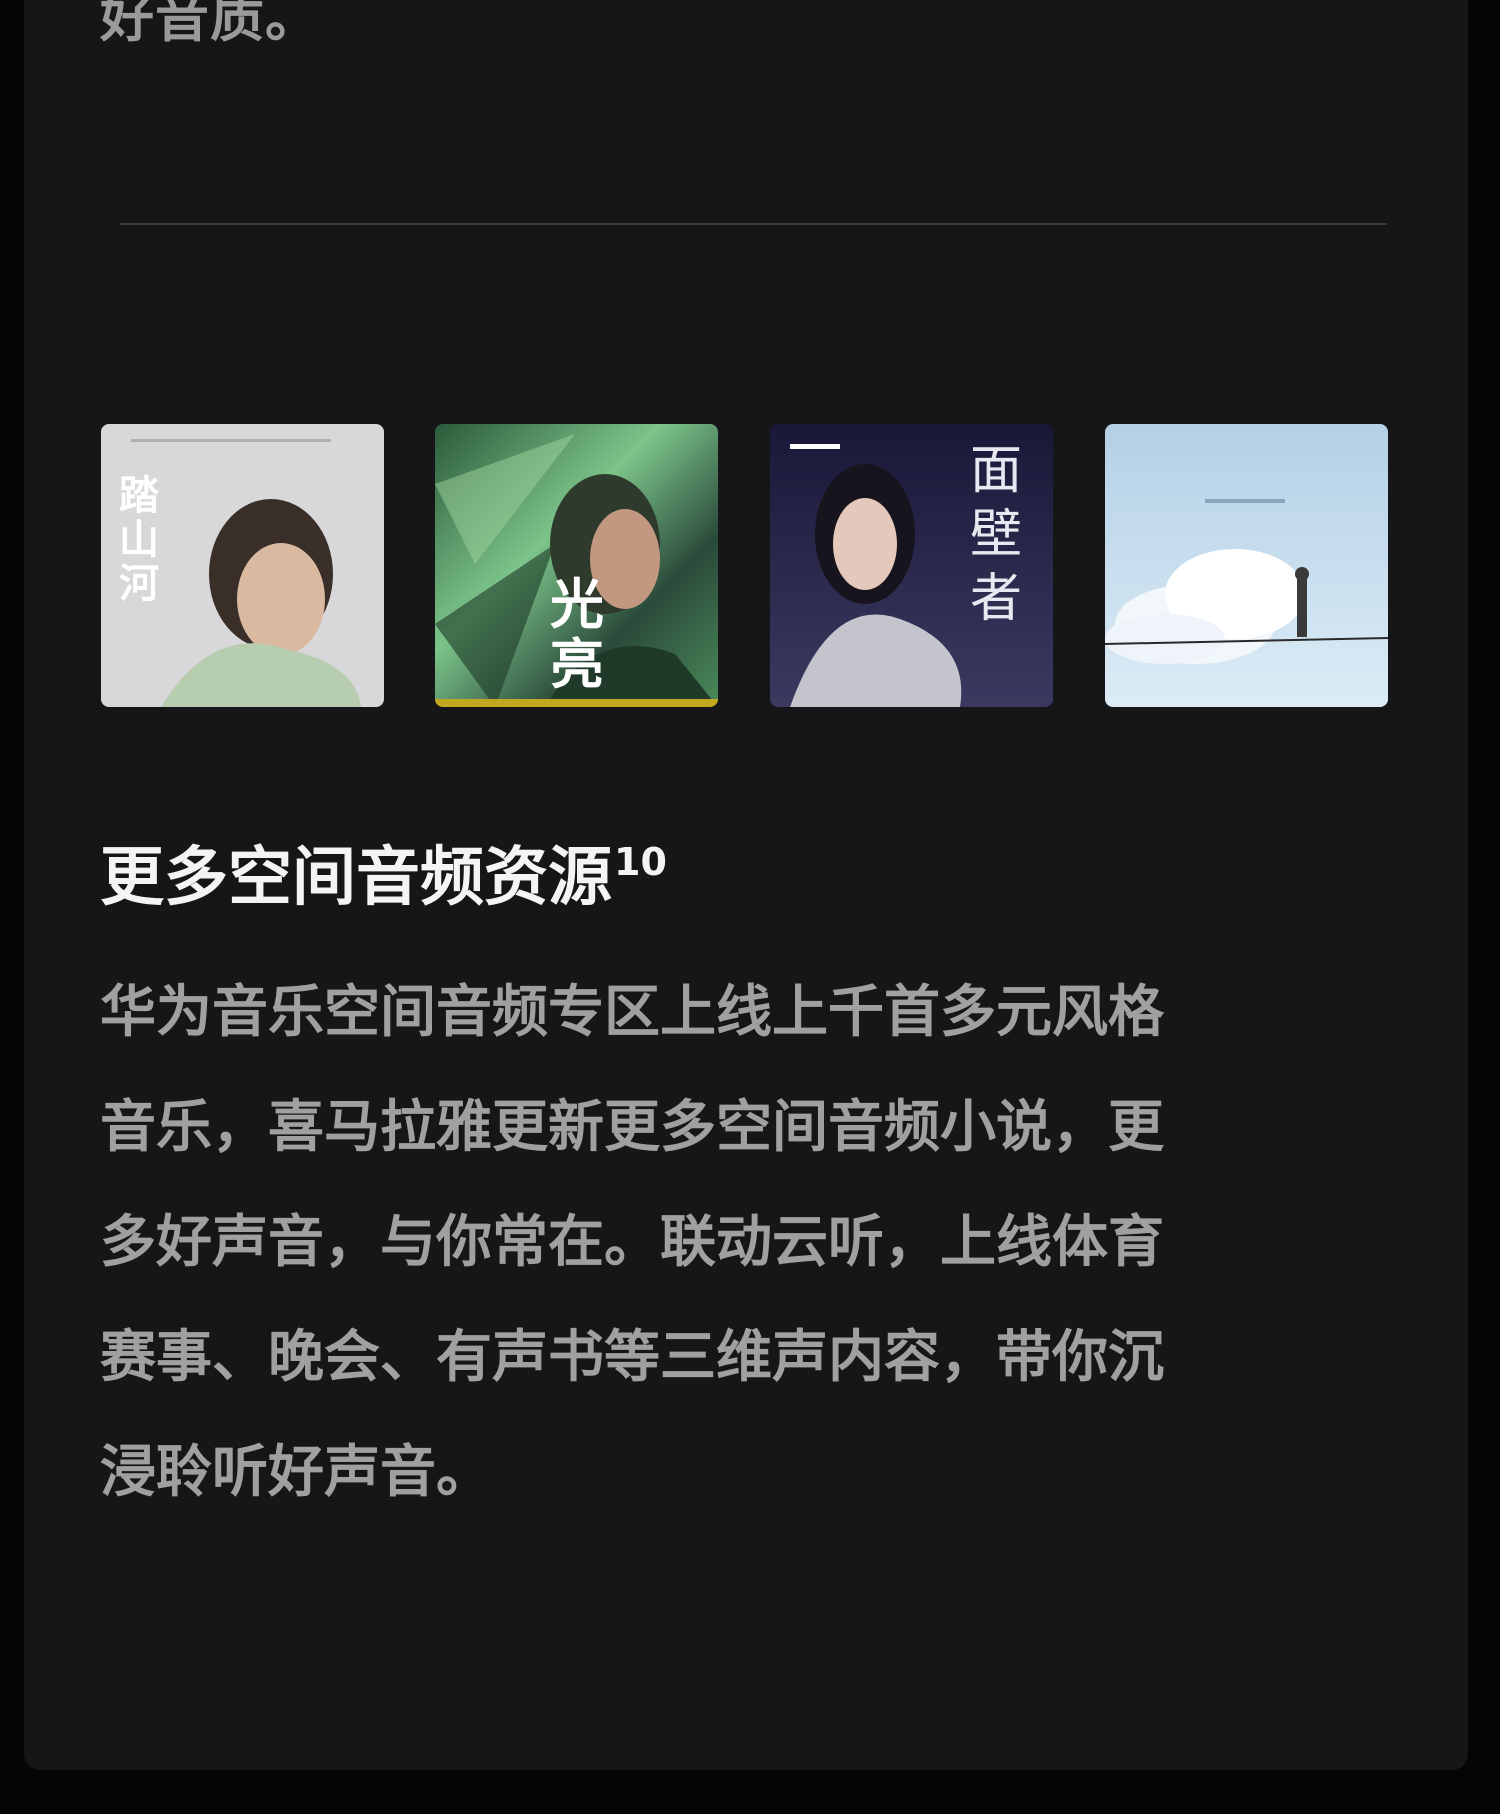  I want to click on section-title-text: 更多空间音频资源, so click(356, 878).